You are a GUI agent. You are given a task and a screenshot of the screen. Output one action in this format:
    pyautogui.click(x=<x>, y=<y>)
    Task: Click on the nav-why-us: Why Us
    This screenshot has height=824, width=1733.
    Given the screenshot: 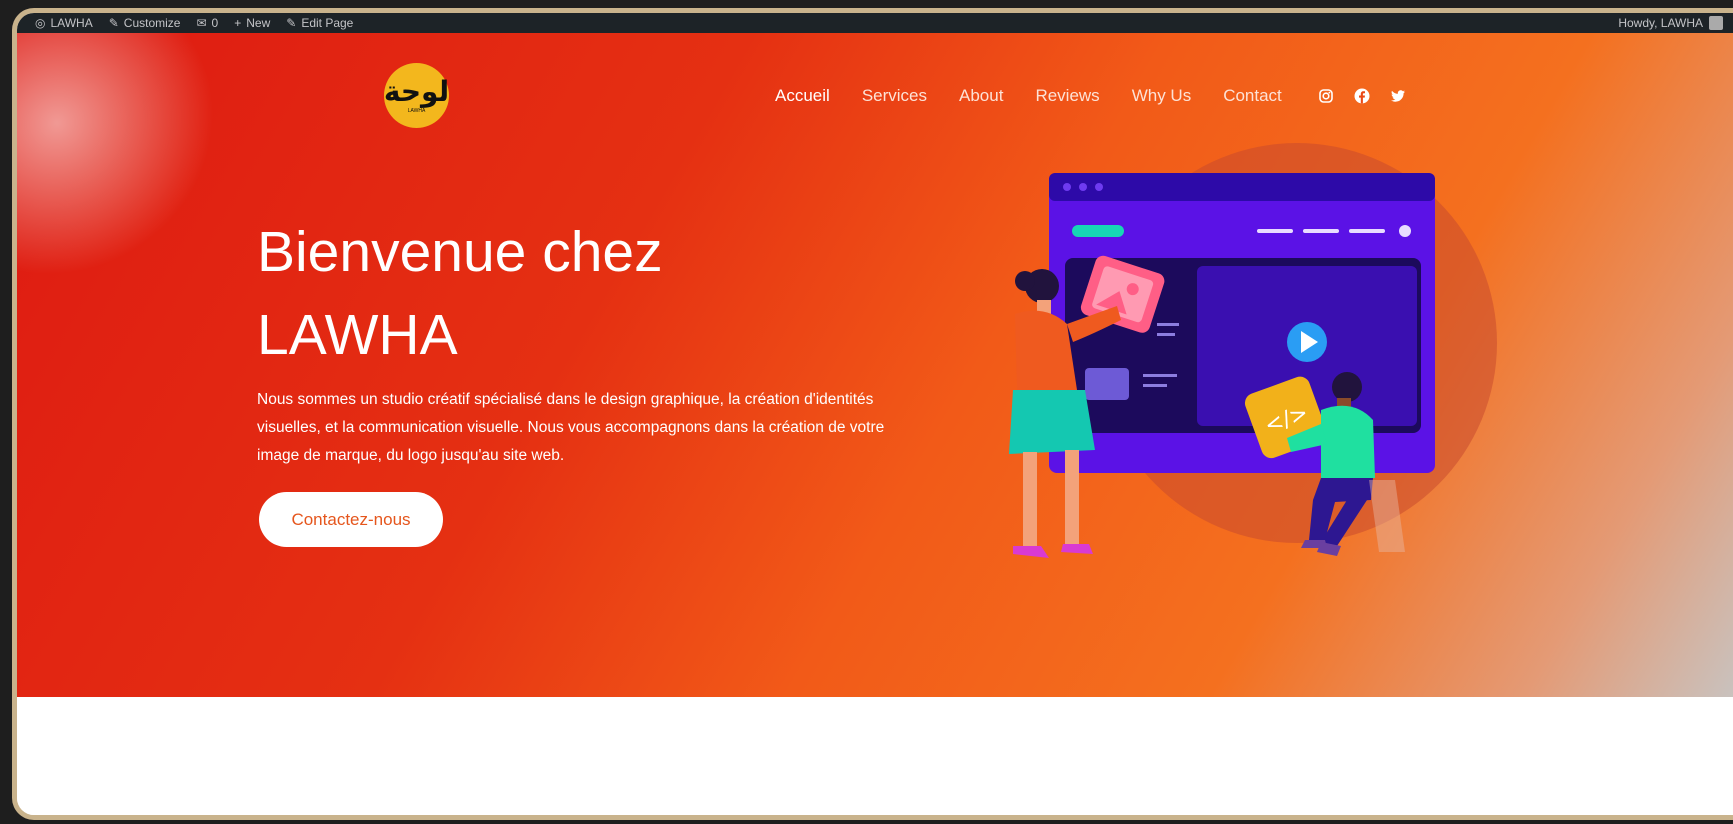 What is the action you would take?
    pyautogui.click(x=1162, y=96)
    